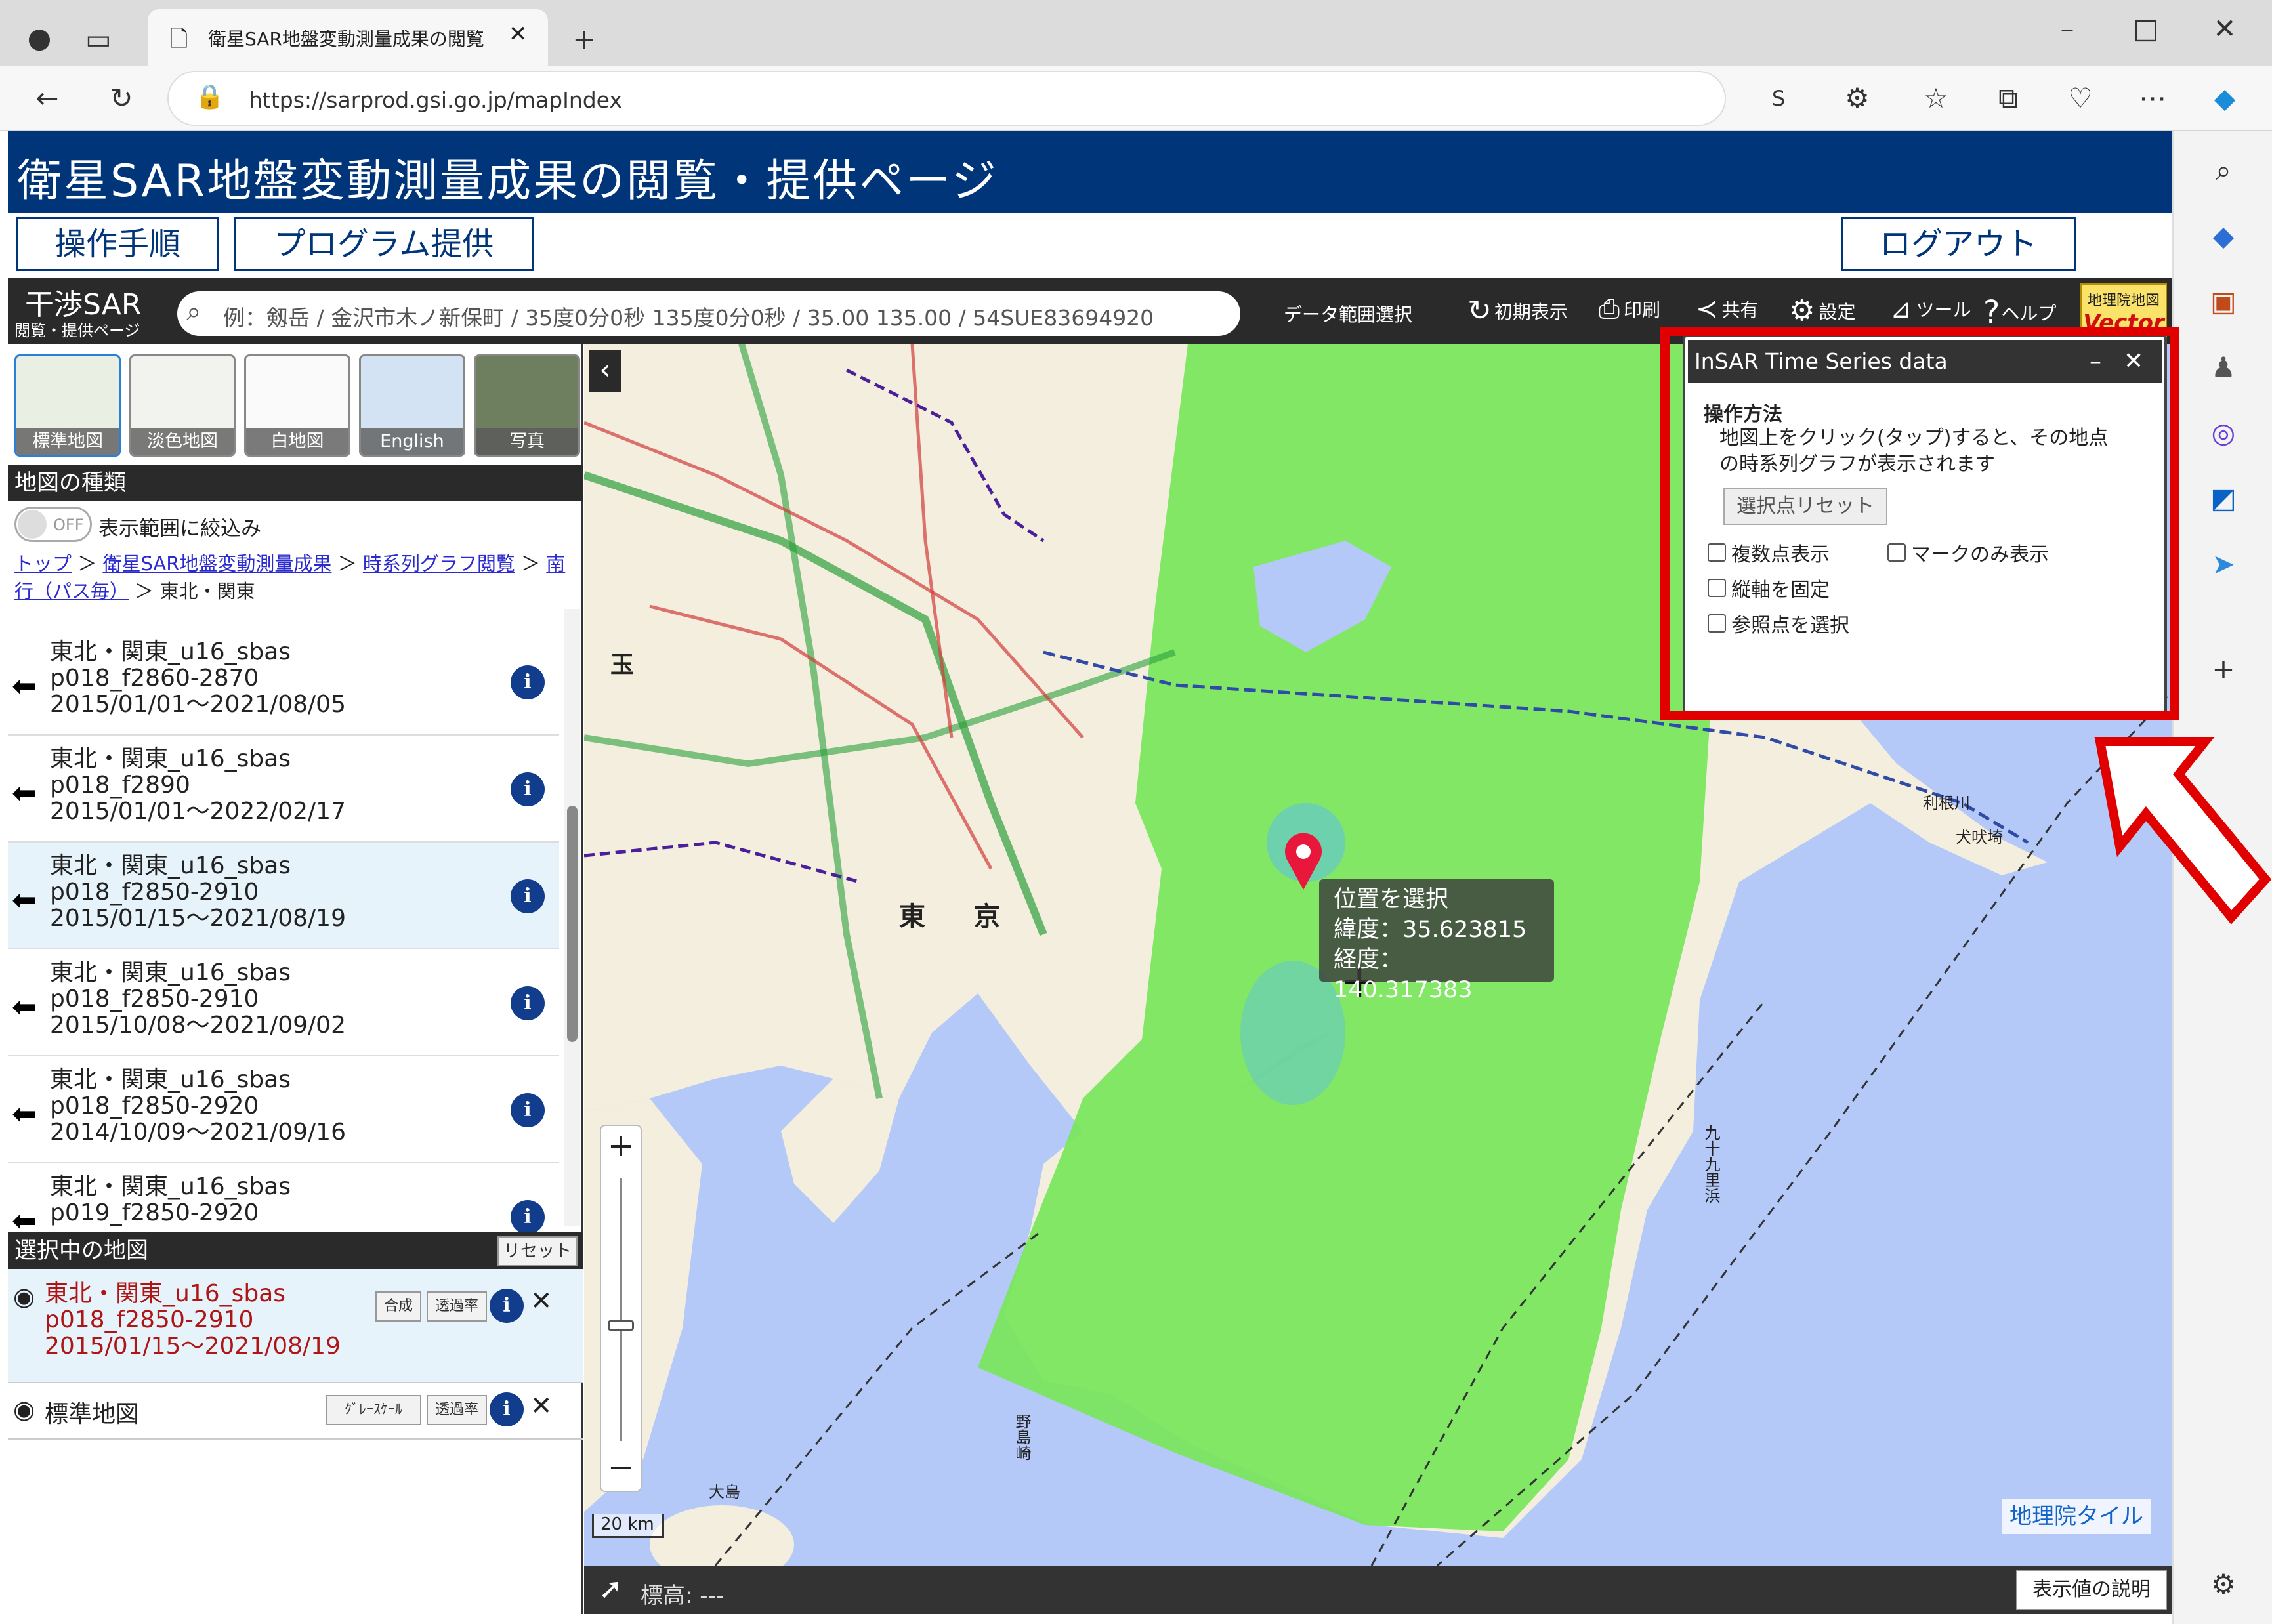 The image size is (2272, 1624). I want to click on collections-icon: ⧉, so click(2008, 98).